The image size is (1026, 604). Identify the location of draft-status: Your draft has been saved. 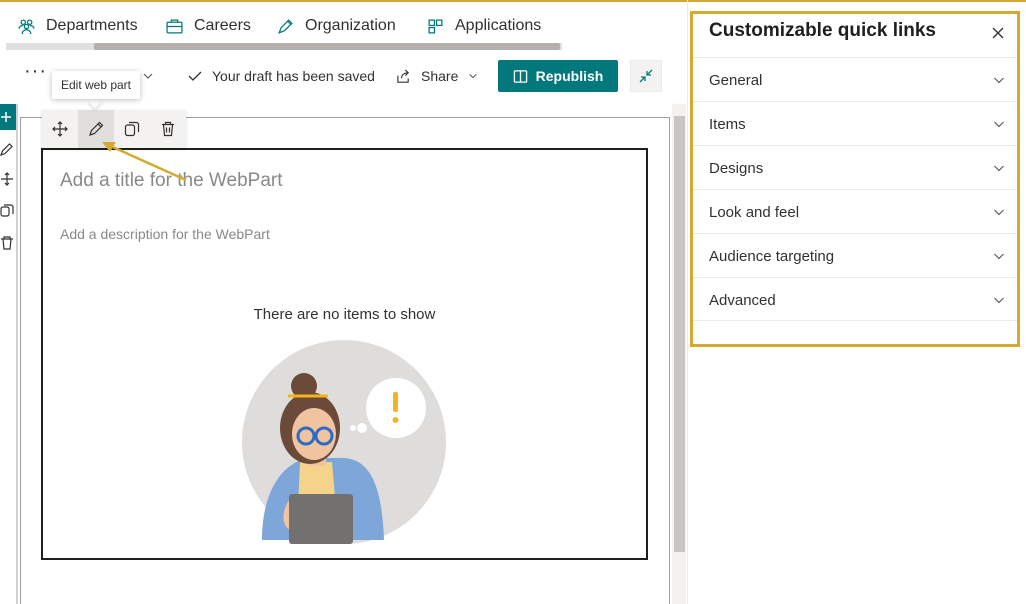
(281, 76).